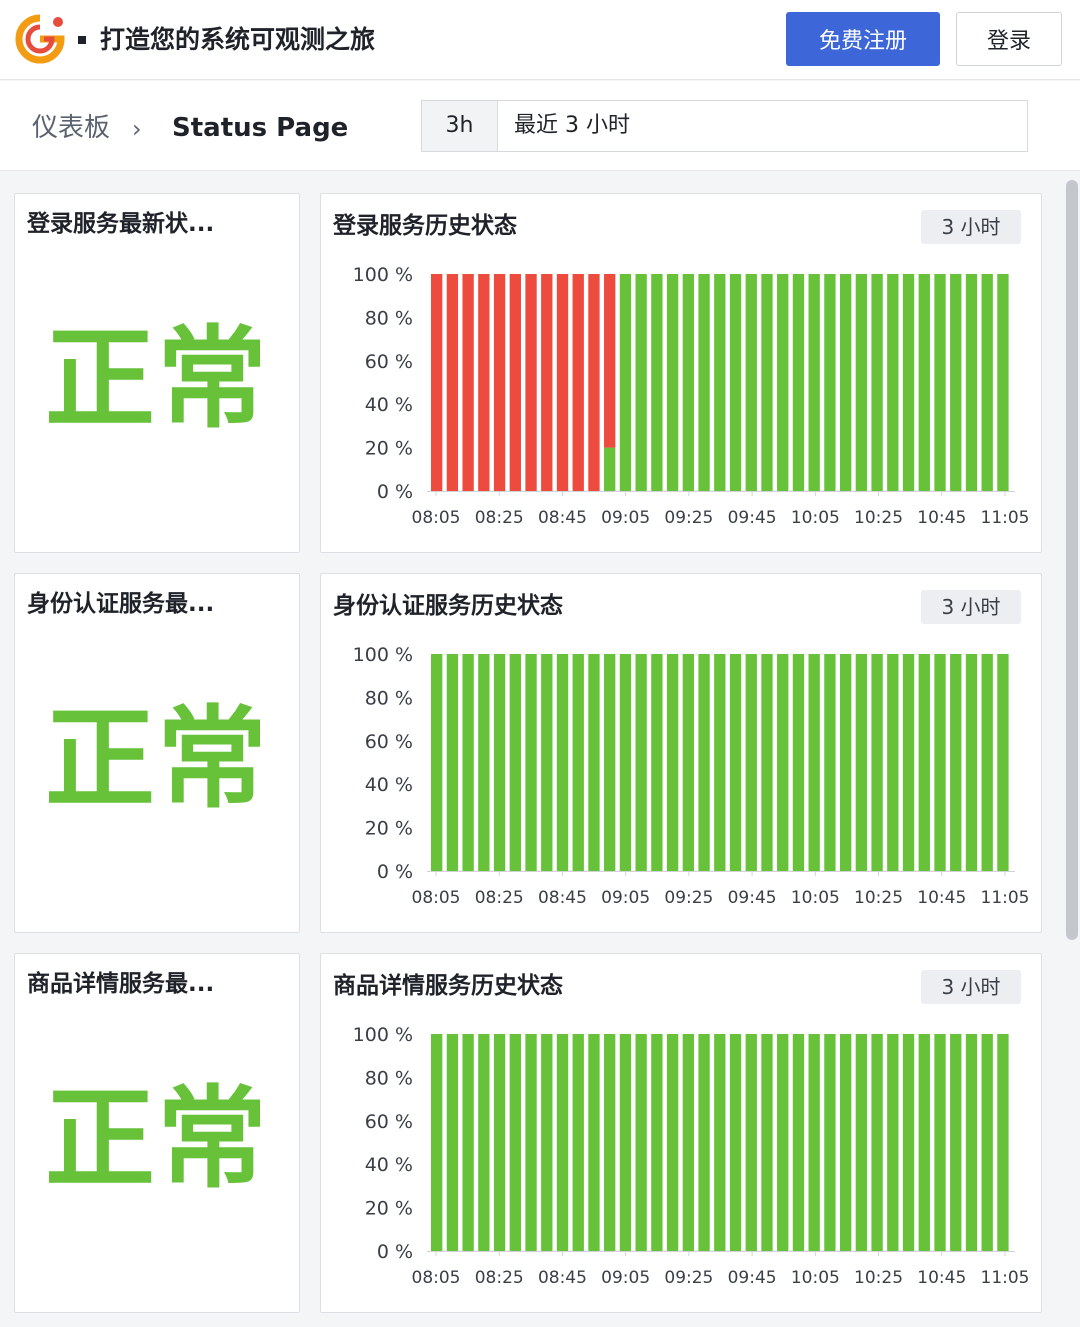 Image resolution: width=1080 pixels, height=1327 pixels. I want to click on register-button: 免费注册, so click(863, 39).